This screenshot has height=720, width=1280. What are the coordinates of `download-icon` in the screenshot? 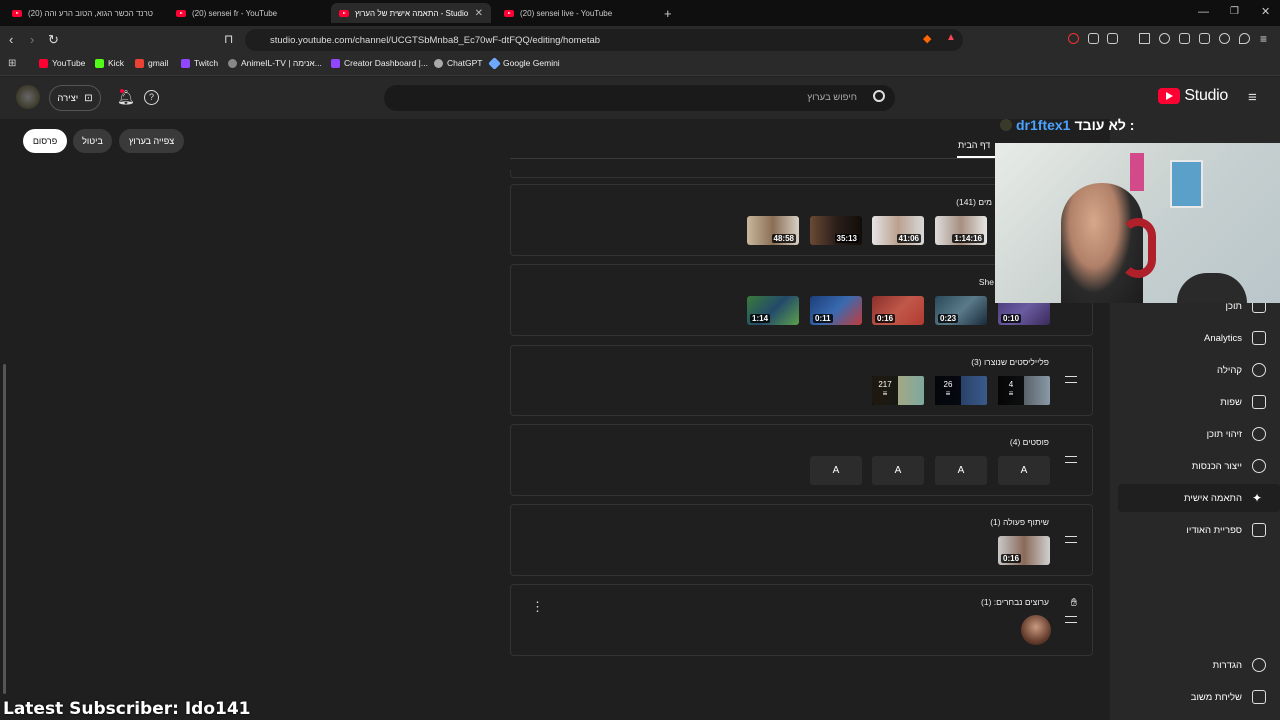 It's located at (1144, 38).